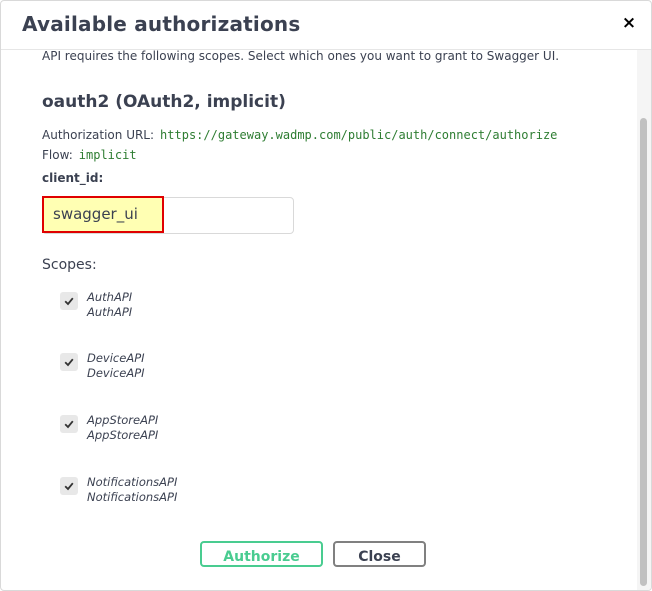 The image size is (652, 591). Describe the element at coordinates (210, 432) in the screenshot. I see `scope-item-appstoreapi: AppStoreAPI AppStoreAPI` at that location.